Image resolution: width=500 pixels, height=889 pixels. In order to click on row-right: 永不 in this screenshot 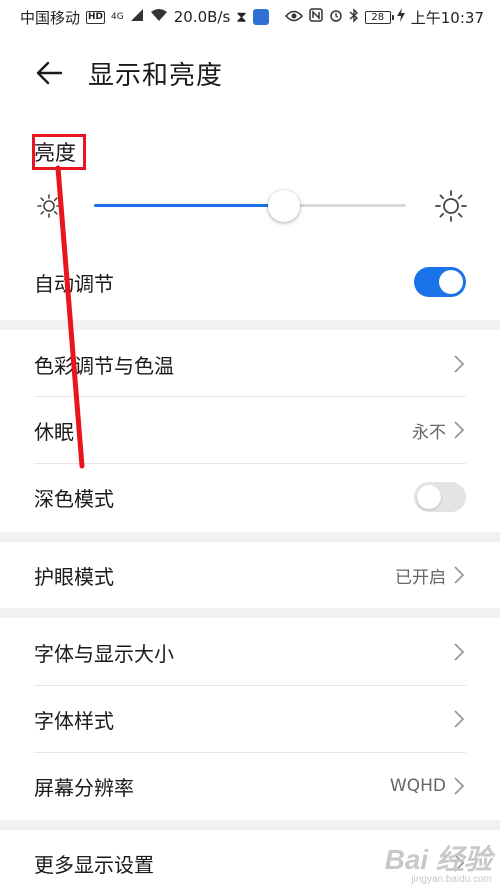, I will do `click(439, 430)`.